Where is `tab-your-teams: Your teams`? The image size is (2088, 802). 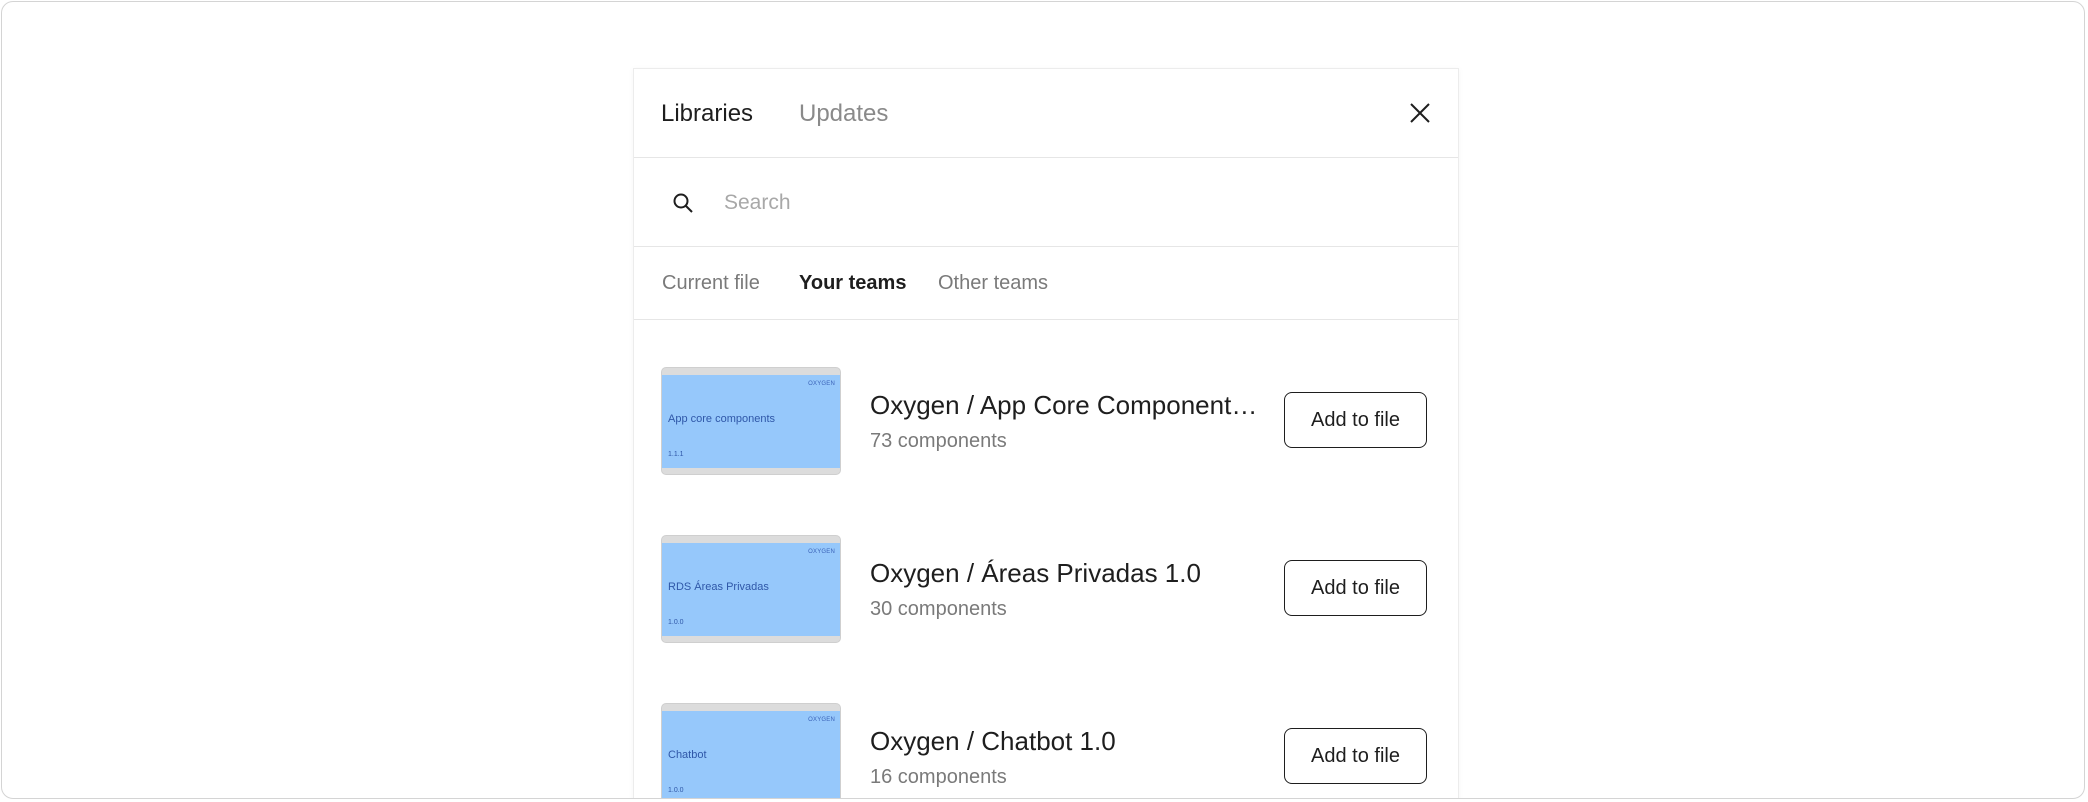
tab-your-teams: Your teams is located at coordinates (852, 283).